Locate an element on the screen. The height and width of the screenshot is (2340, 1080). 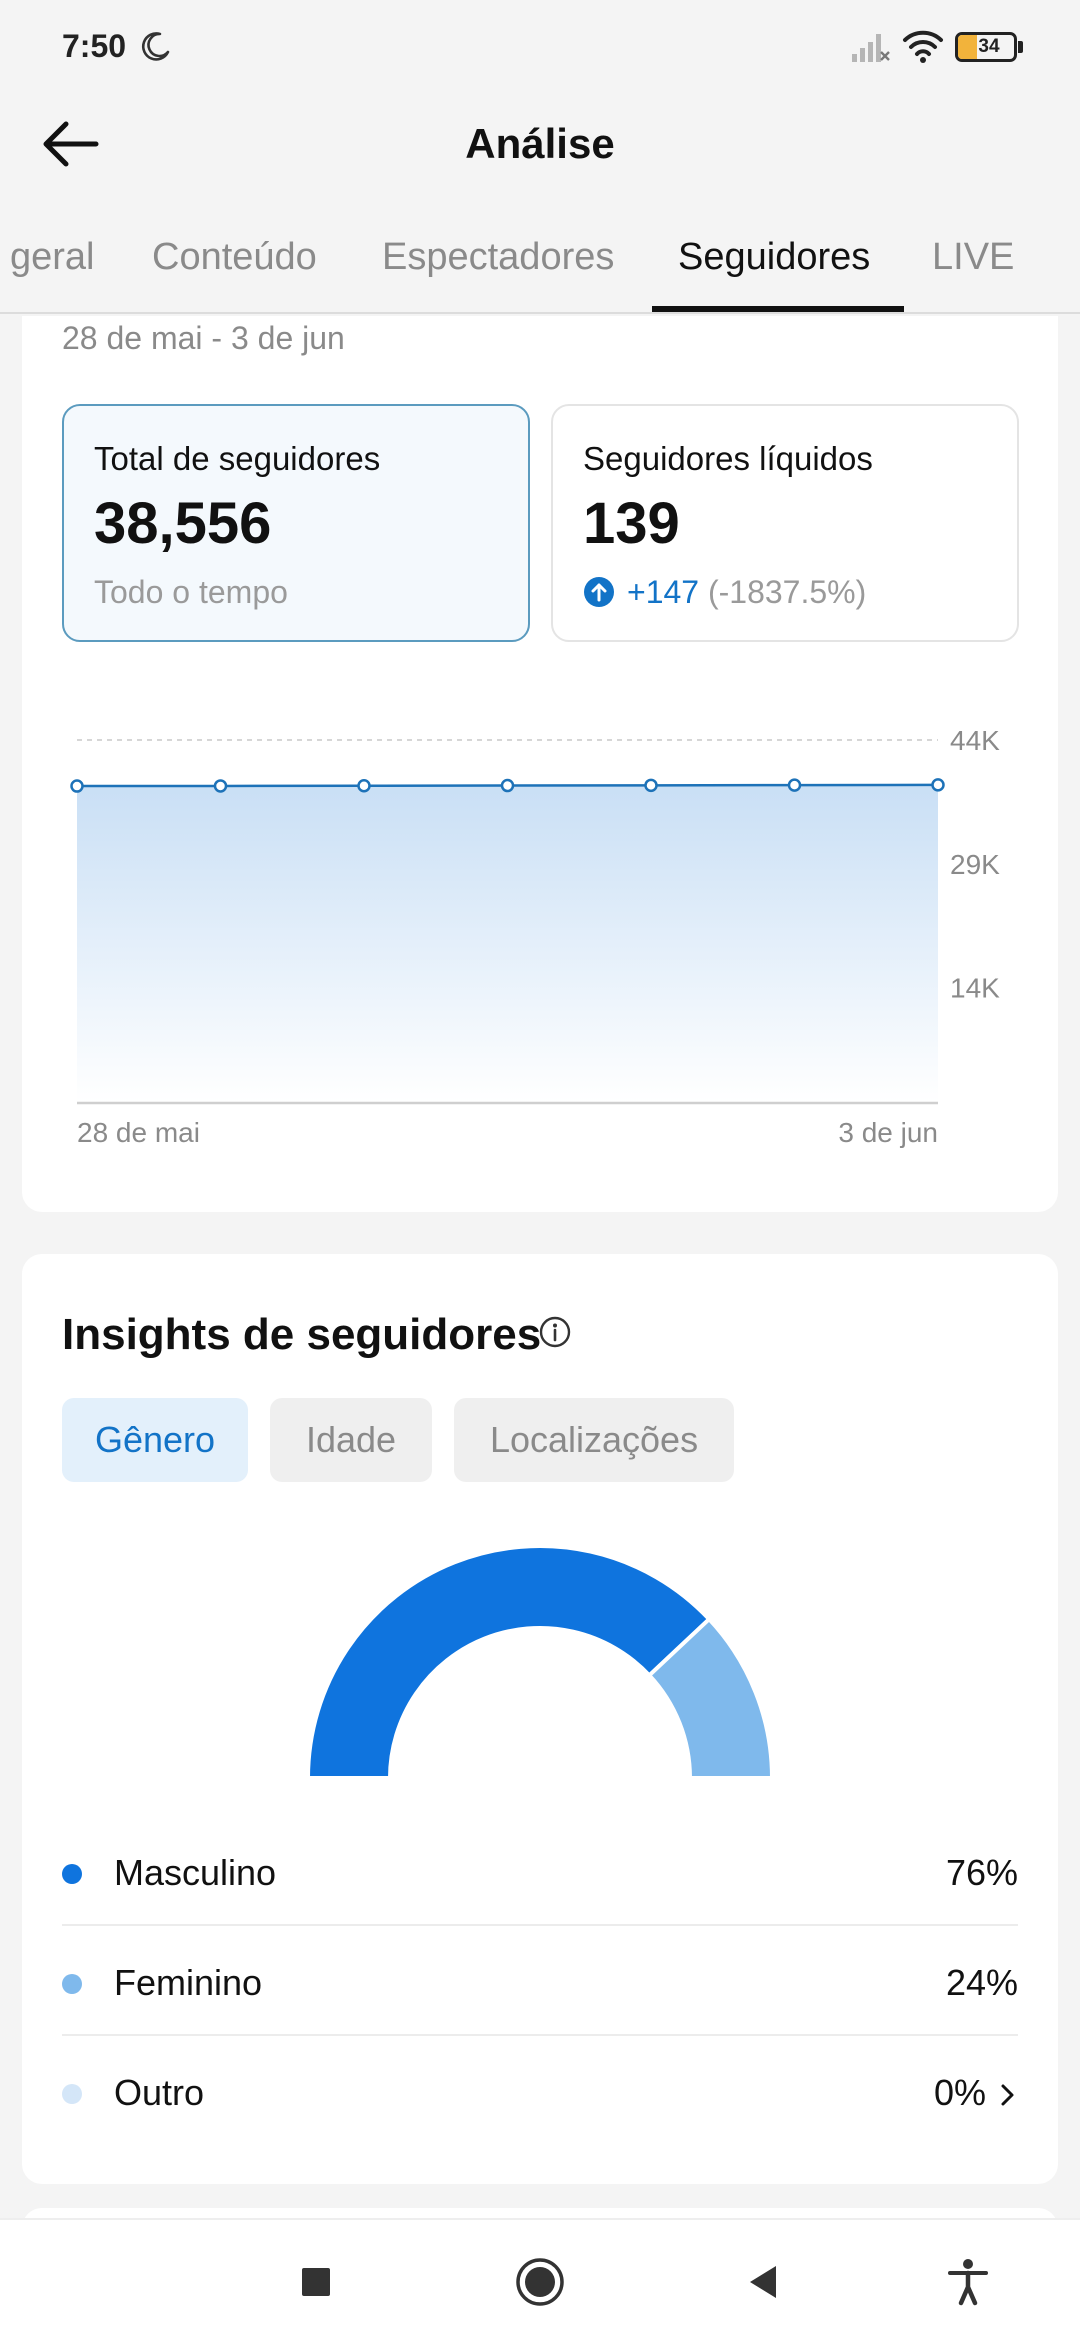
recents-square-icon is located at coordinates (316, 2282).